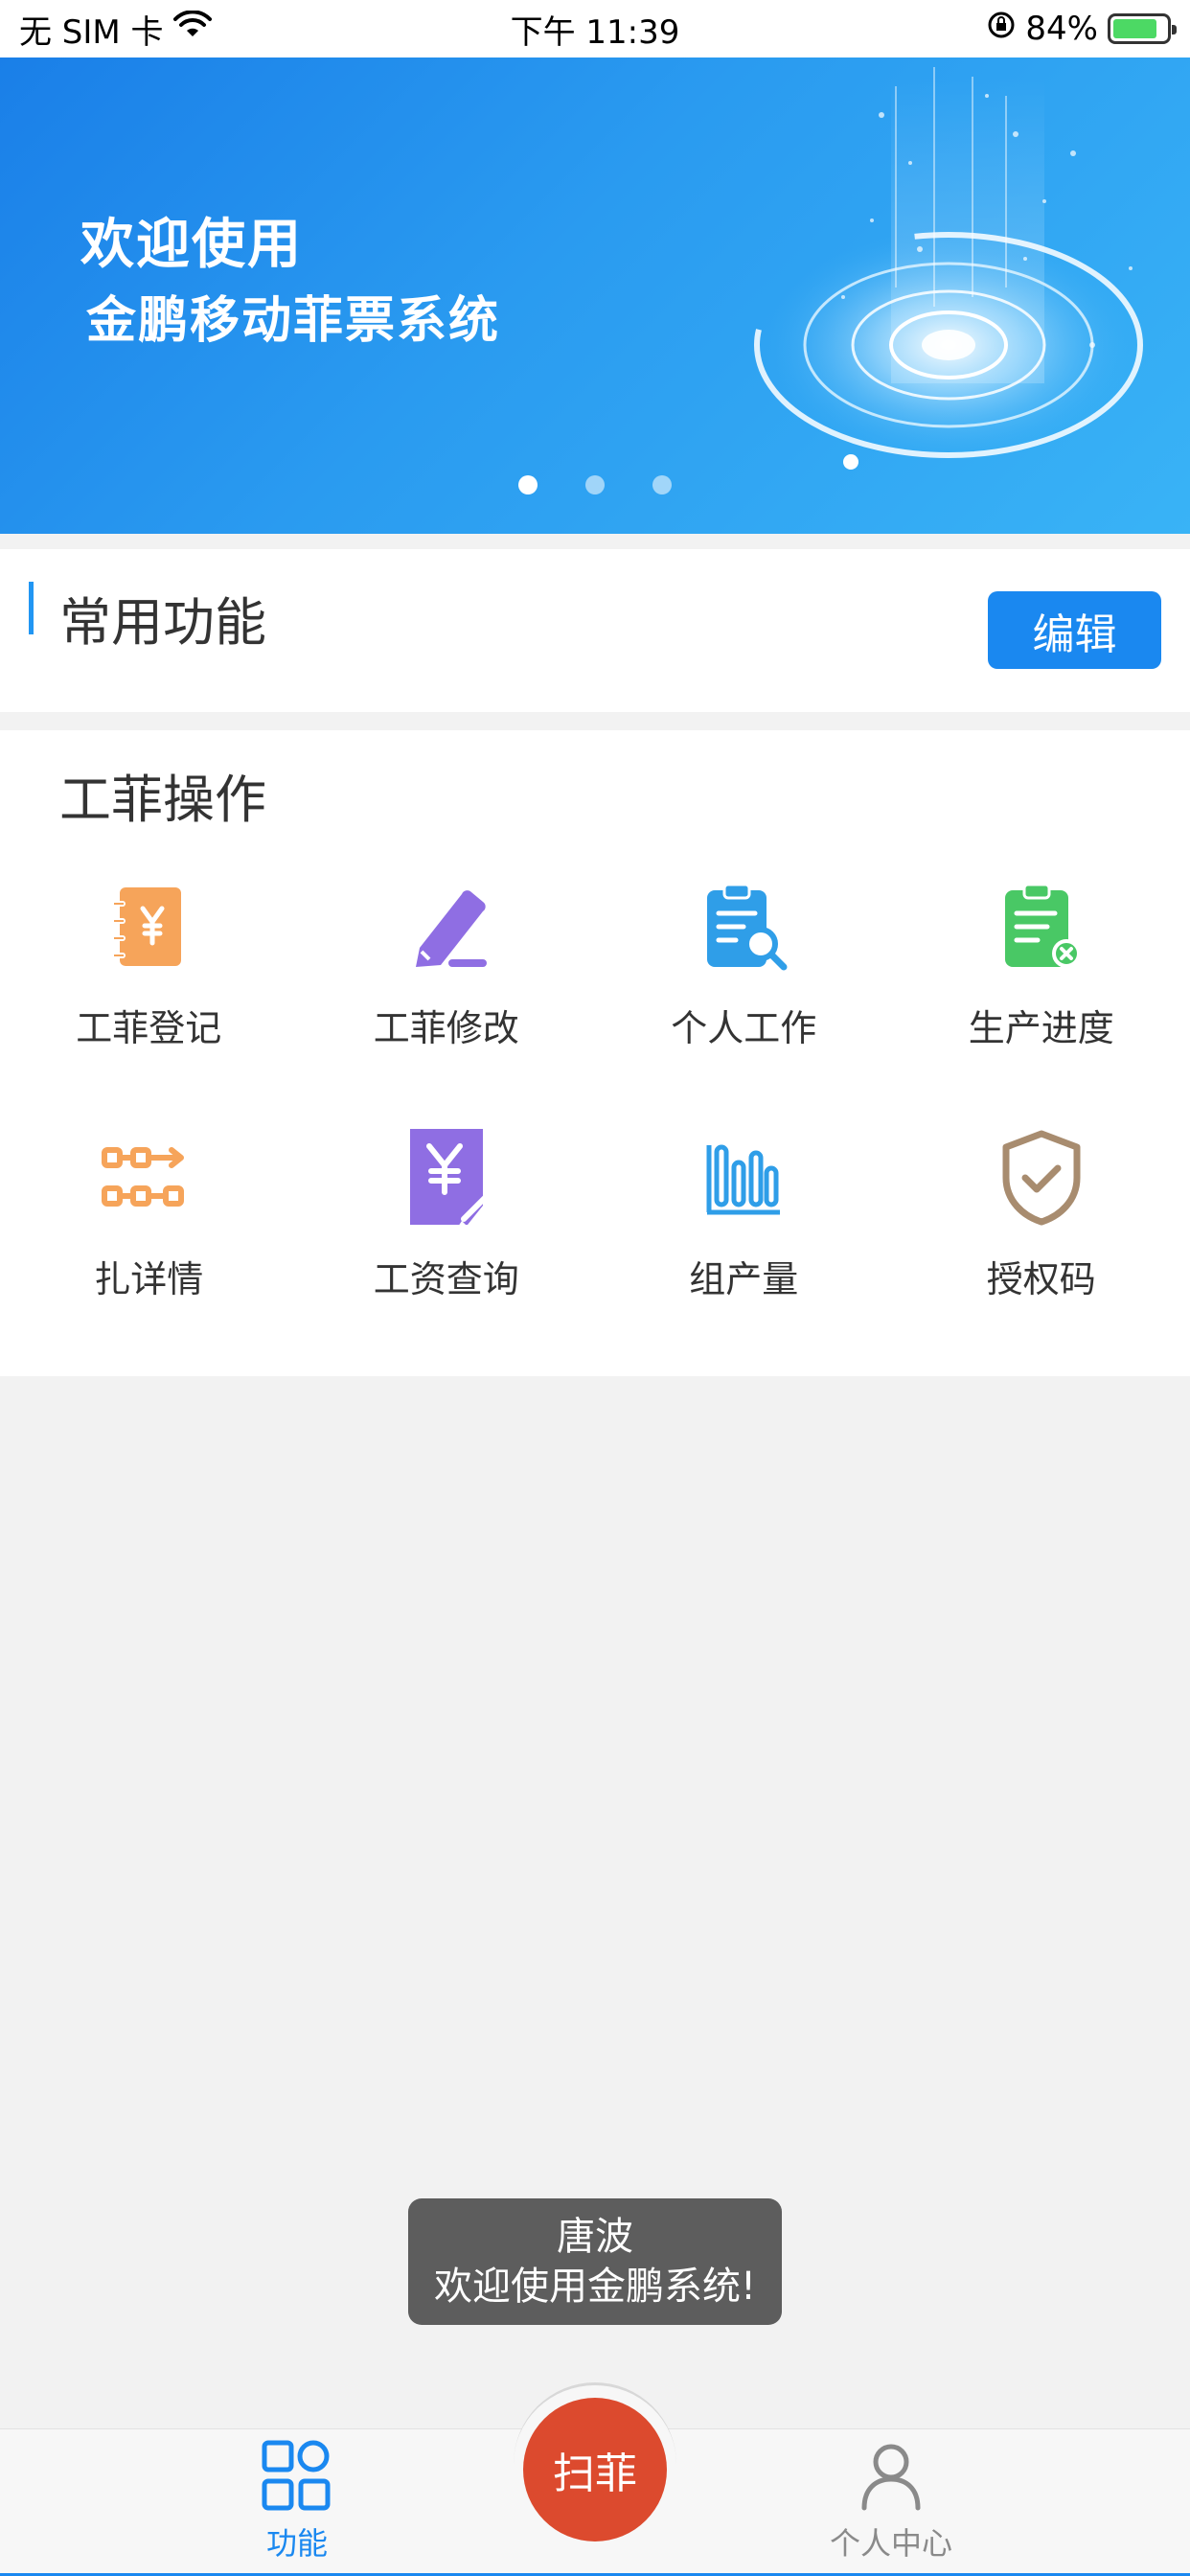 This screenshot has width=1190, height=2576. What do you see at coordinates (1135, 28) in the screenshot?
I see `battery-level` at bounding box center [1135, 28].